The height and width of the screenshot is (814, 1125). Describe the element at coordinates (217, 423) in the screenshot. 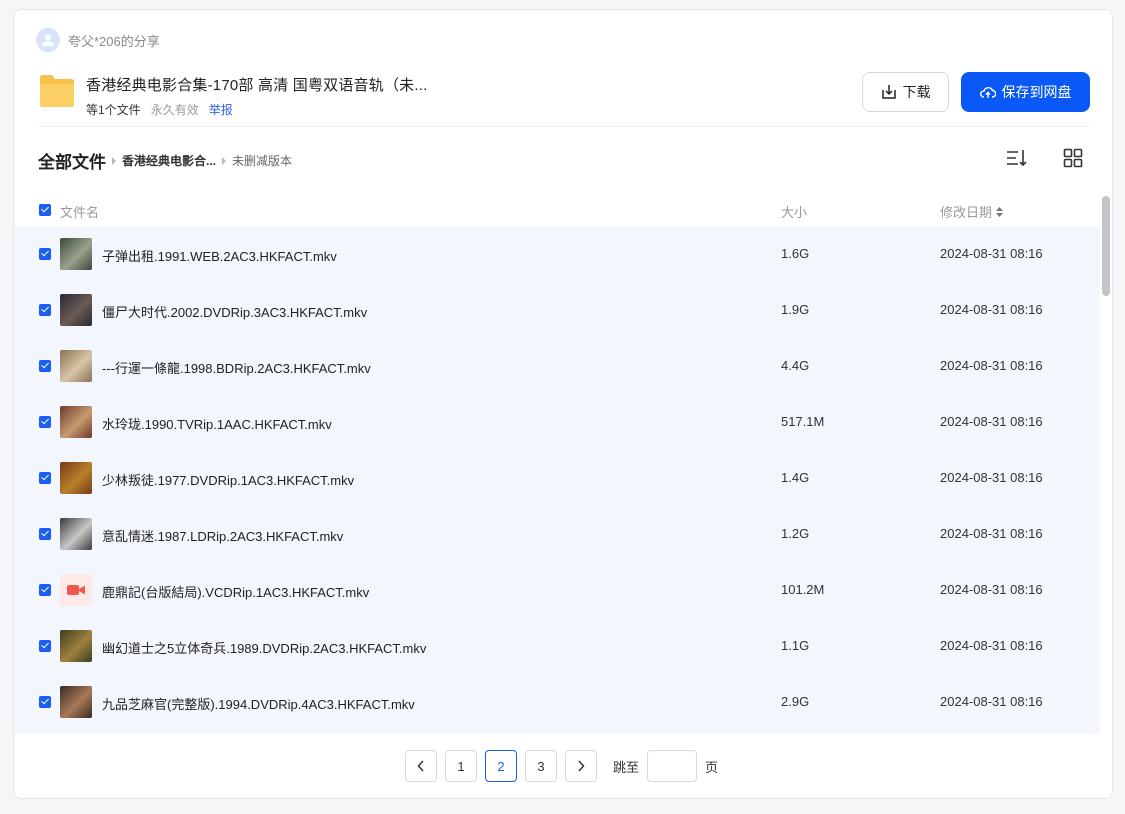

I see `file-name: 水玲珑.1990.TVRip.1AAC.HKFACT.mkv` at that location.